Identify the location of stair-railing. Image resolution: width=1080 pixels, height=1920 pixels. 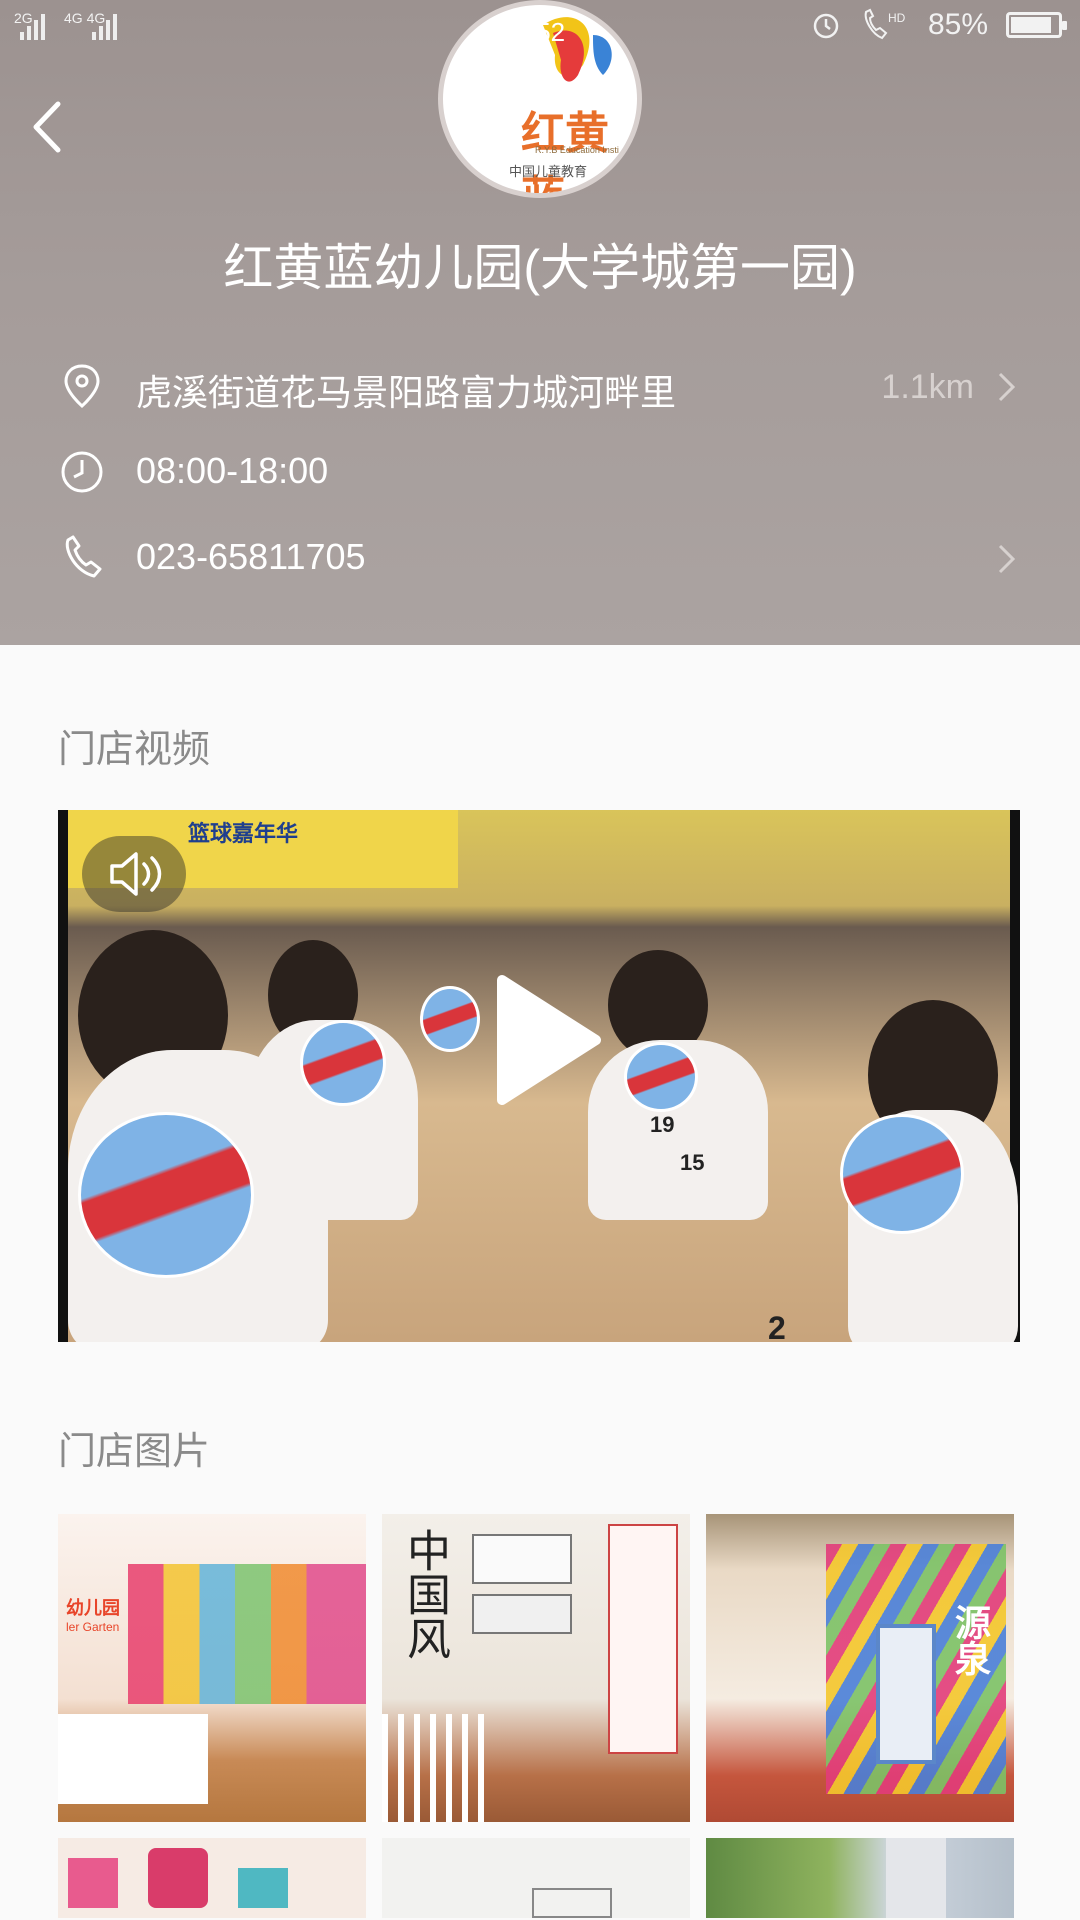
(437, 1768).